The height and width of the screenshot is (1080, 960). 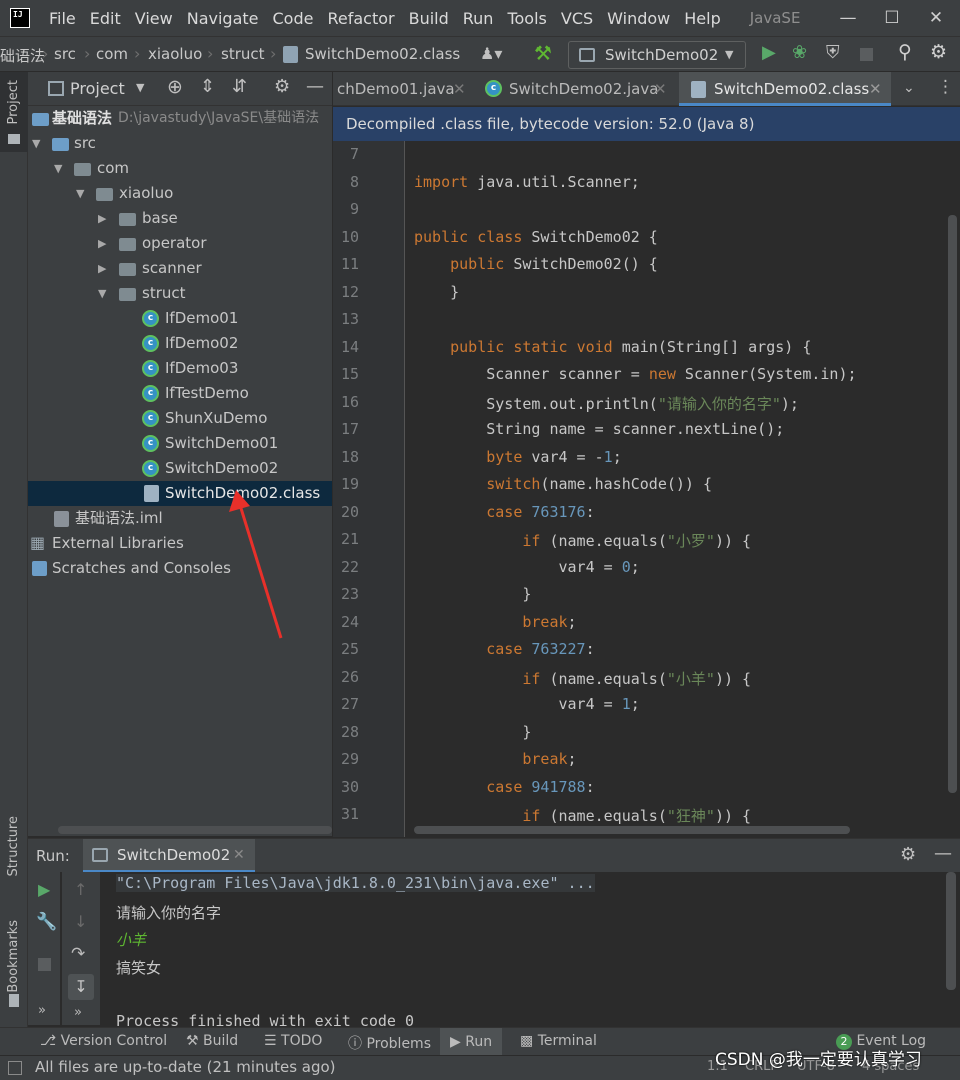 What do you see at coordinates (657, 55) in the screenshot?
I see `run-configuration-select: SwitchDemo02 ▼` at bounding box center [657, 55].